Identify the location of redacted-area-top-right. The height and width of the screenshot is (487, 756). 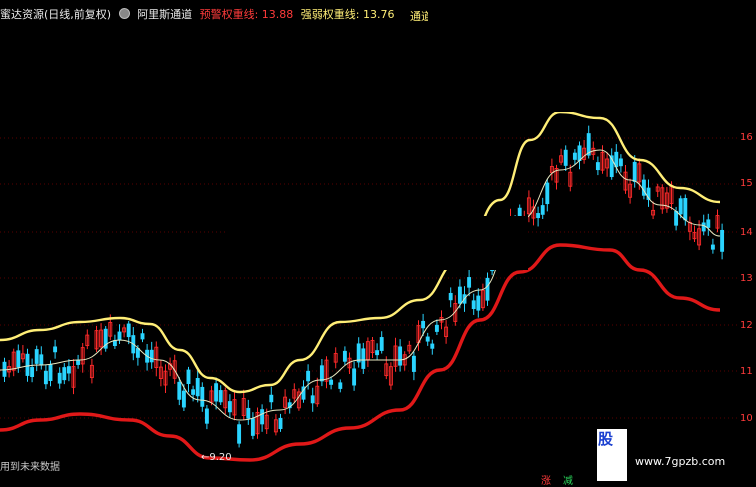
(592, 56).